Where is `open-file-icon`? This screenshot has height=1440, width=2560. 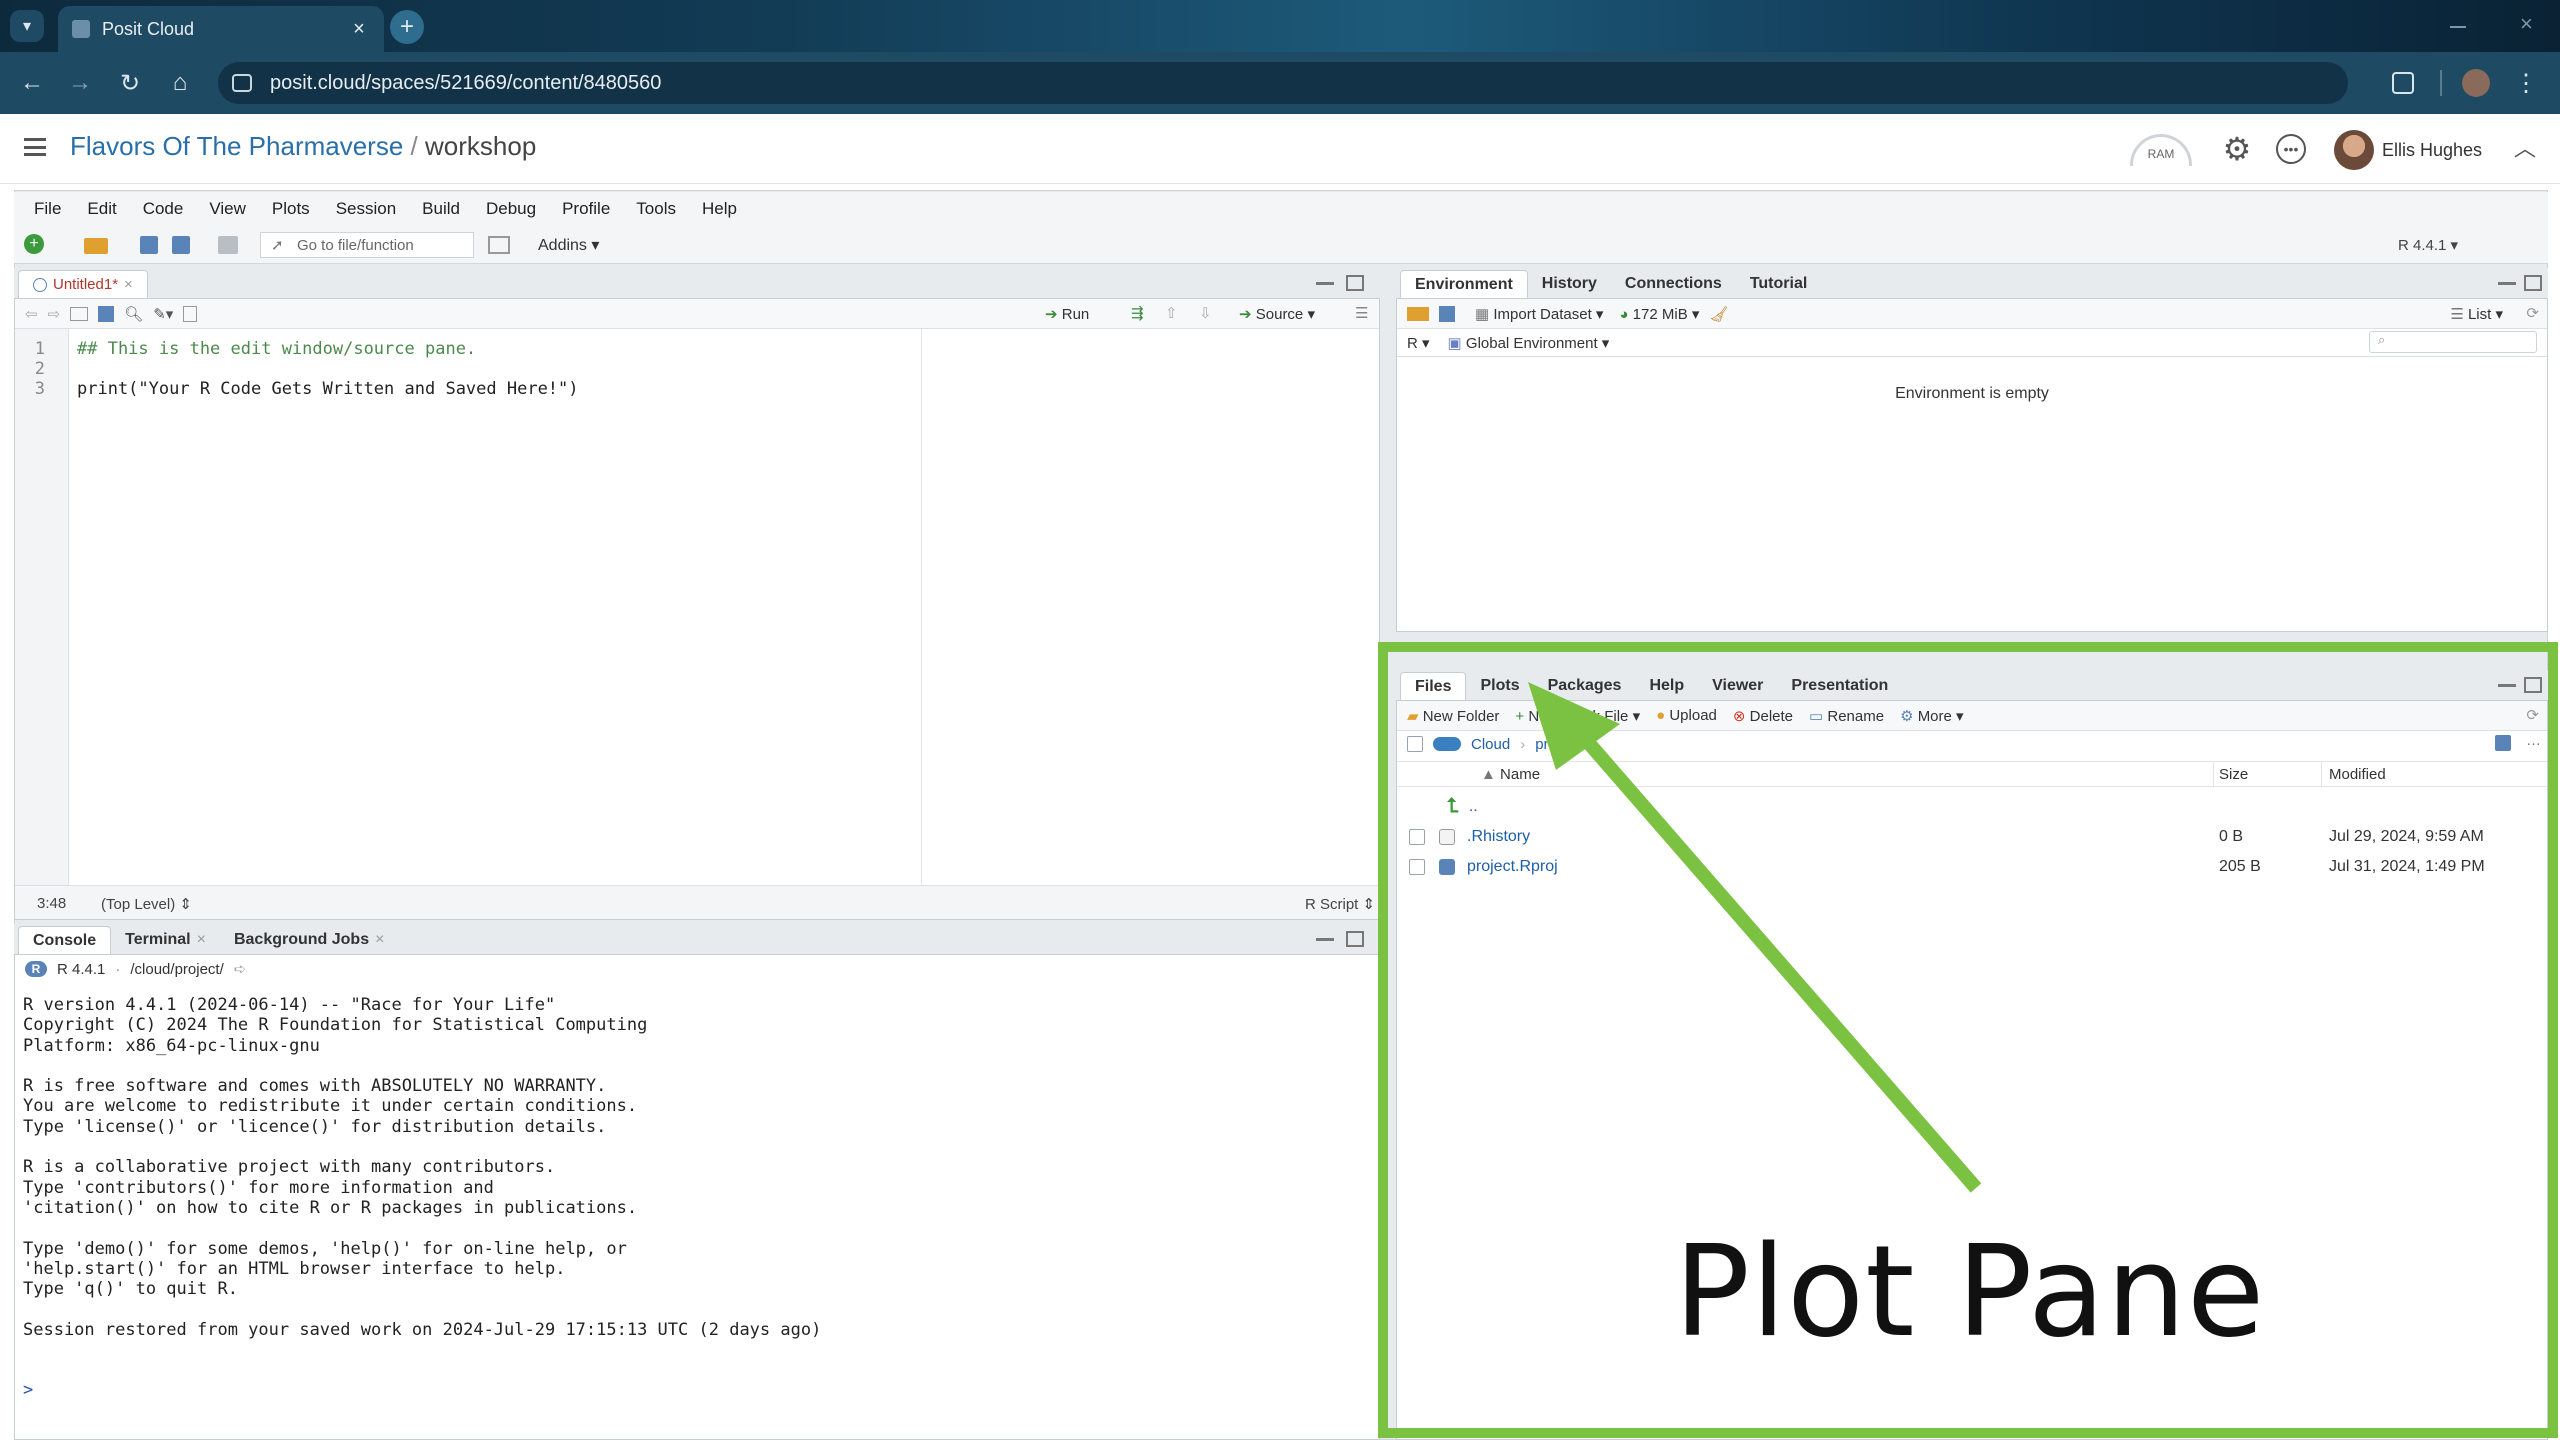
open-file-icon is located at coordinates (96, 246).